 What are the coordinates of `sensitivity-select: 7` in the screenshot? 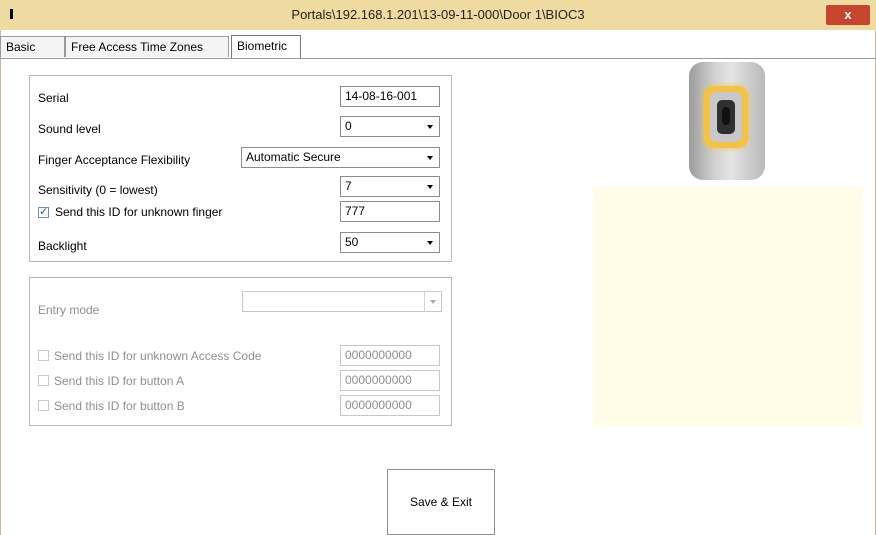 It's located at (390, 186).